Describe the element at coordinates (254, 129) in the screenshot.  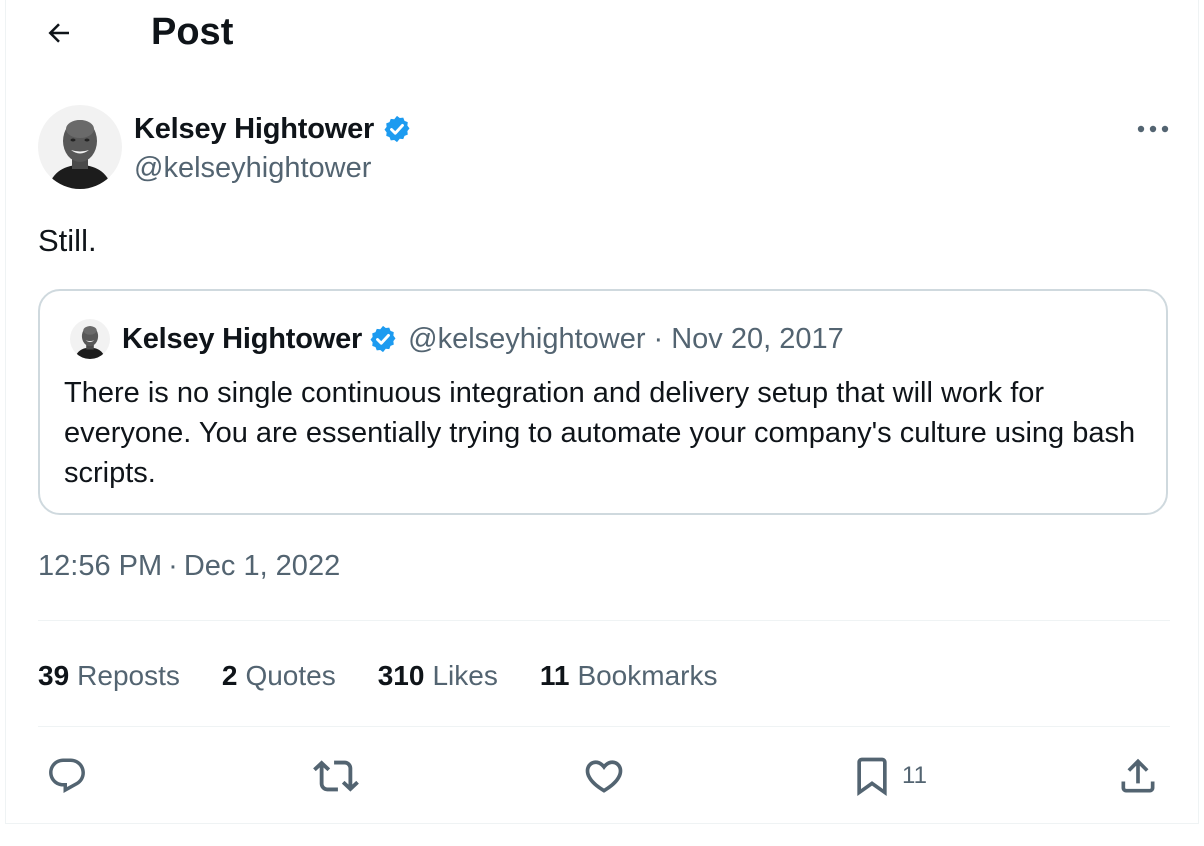
I see `author-name: Kelsey Hightower` at that location.